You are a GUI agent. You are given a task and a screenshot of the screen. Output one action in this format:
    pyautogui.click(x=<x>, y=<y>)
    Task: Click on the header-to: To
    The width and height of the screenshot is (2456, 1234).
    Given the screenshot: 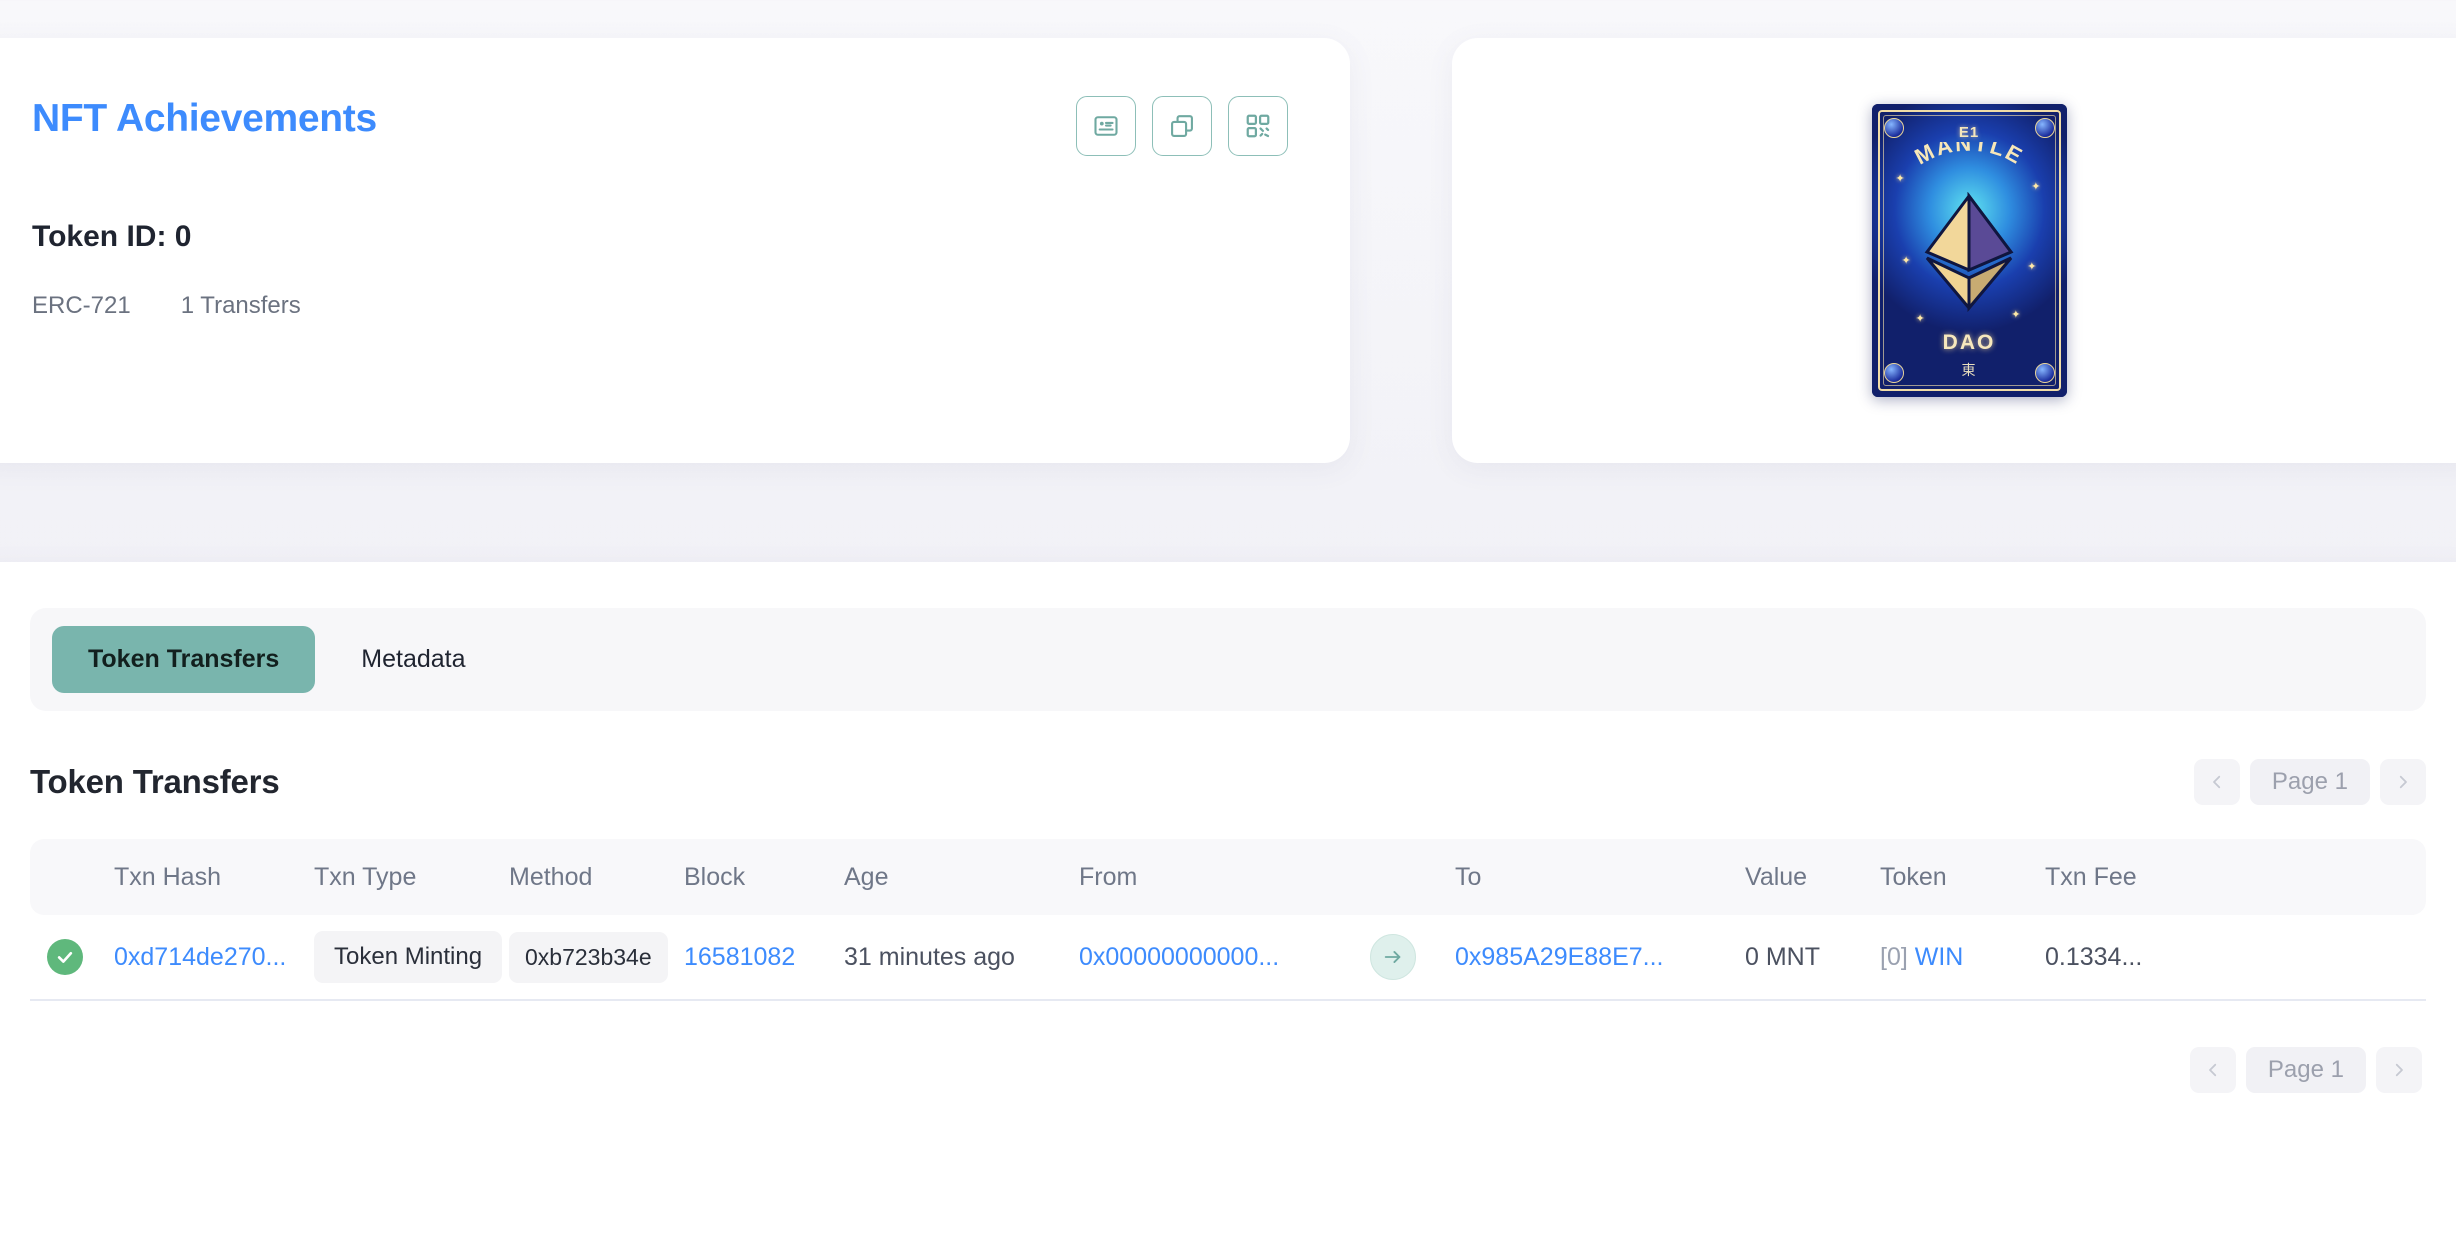 What is the action you would take?
    pyautogui.click(x=1468, y=876)
    